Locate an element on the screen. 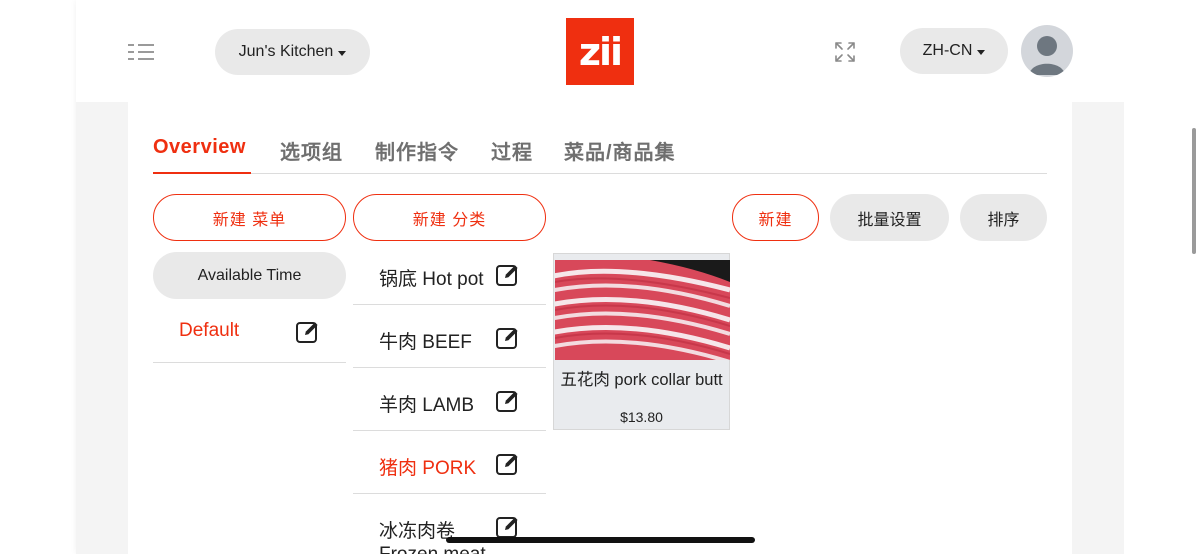  avatar is located at coordinates (1047, 51).